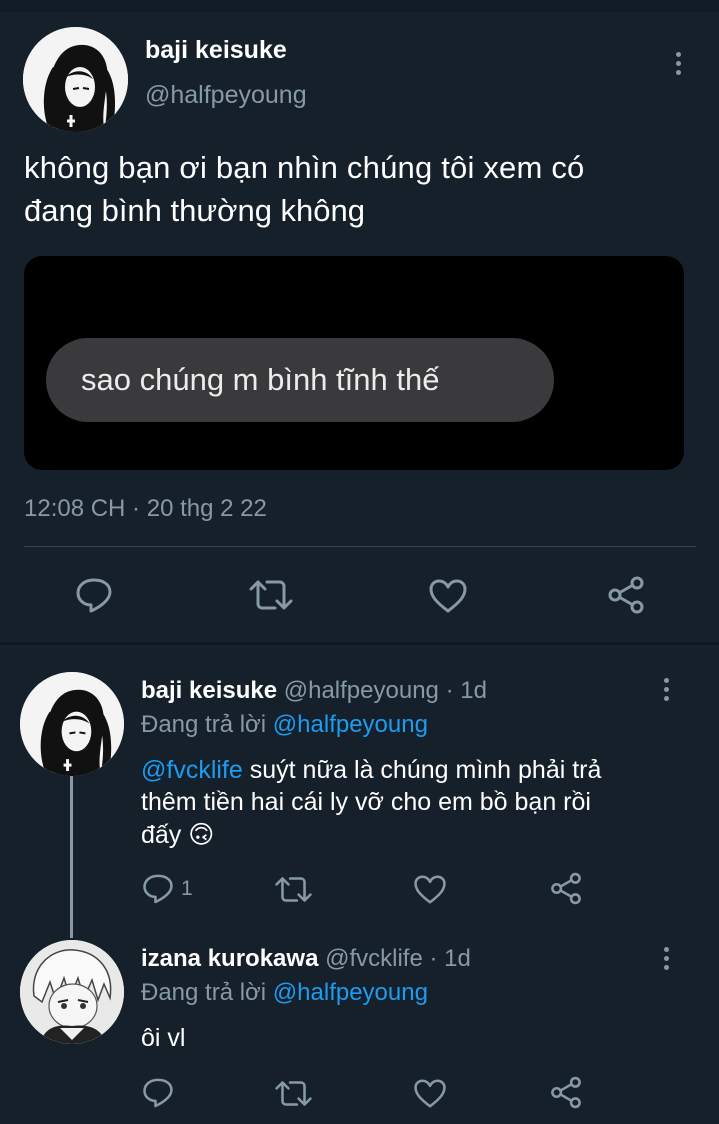 This screenshot has width=719, height=1124. What do you see at coordinates (71, 854) in the screenshot?
I see `thread-line` at bounding box center [71, 854].